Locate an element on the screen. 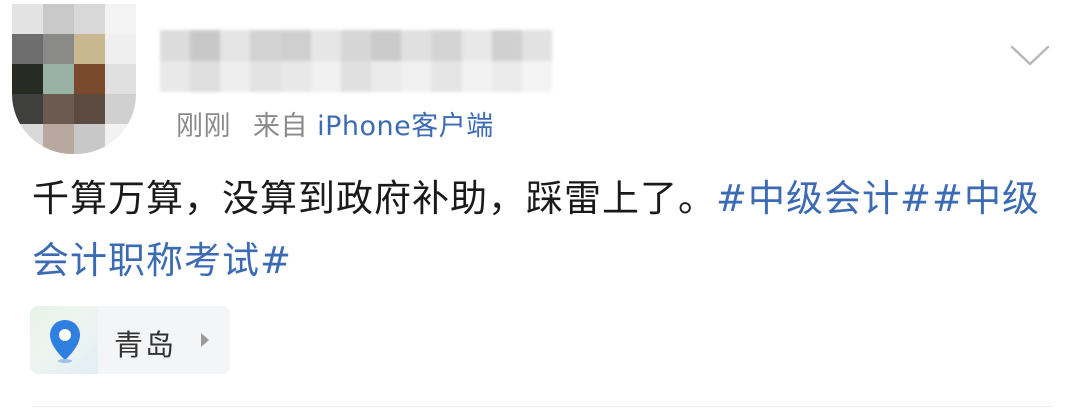 The image size is (1084, 412). username-blurred is located at coordinates (356, 61).